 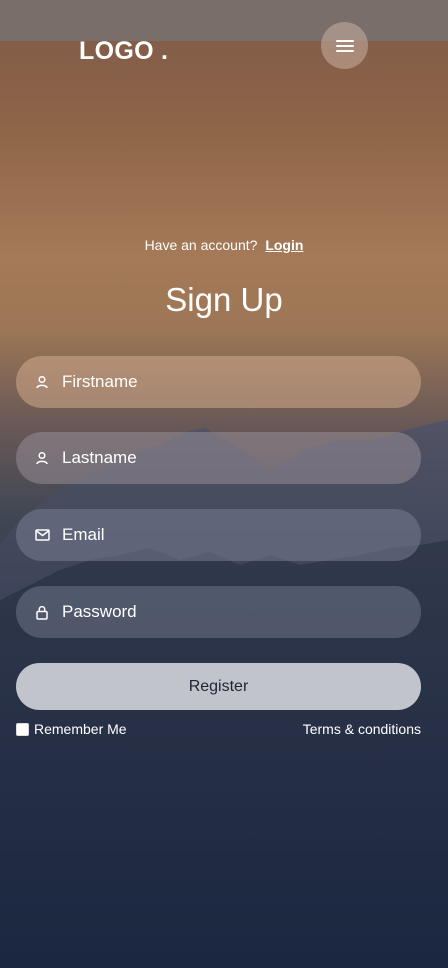 I want to click on firstname-field, so click(x=218, y=382).